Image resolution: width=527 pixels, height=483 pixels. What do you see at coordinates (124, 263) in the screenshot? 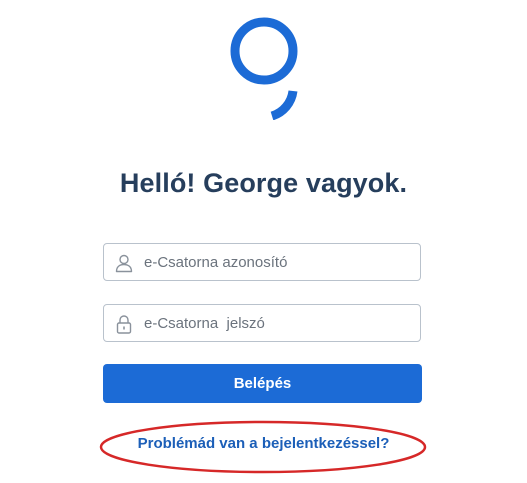
I see `user-icon` at bounding box center [124, 263].